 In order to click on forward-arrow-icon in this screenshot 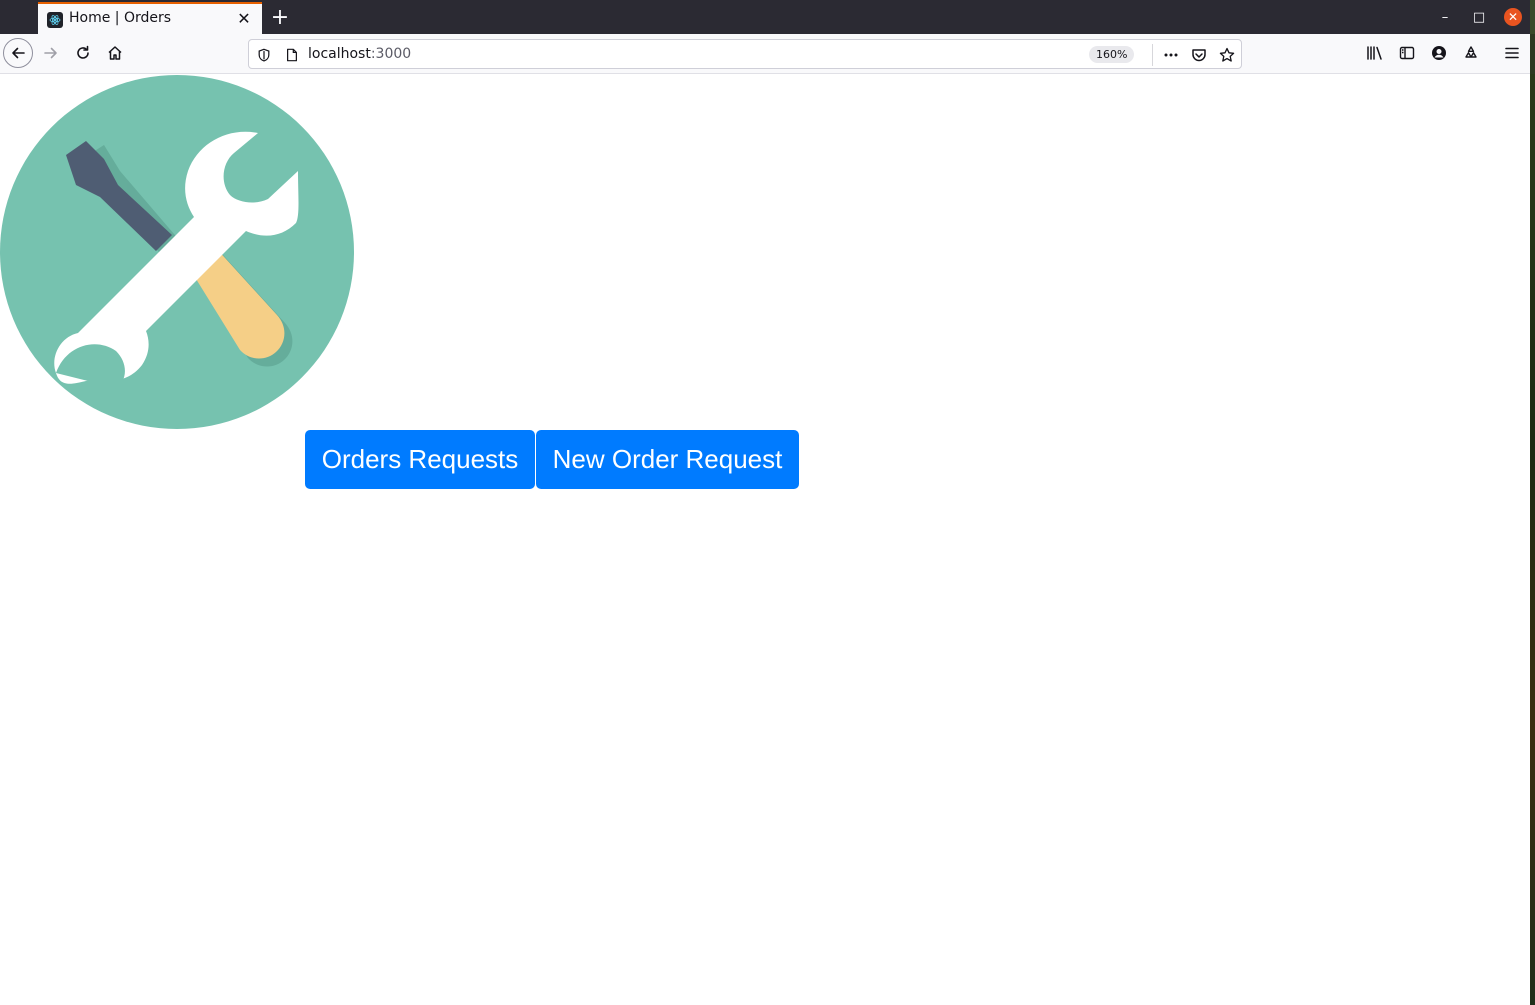, I will do `click(51, 53)`.